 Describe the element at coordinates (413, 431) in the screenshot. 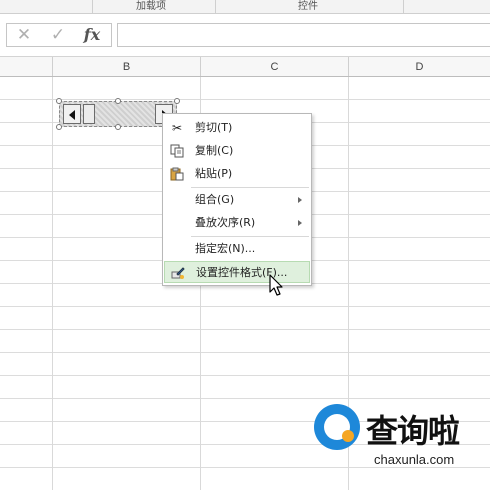

I see `watermark-title: 查询啦` at that location.